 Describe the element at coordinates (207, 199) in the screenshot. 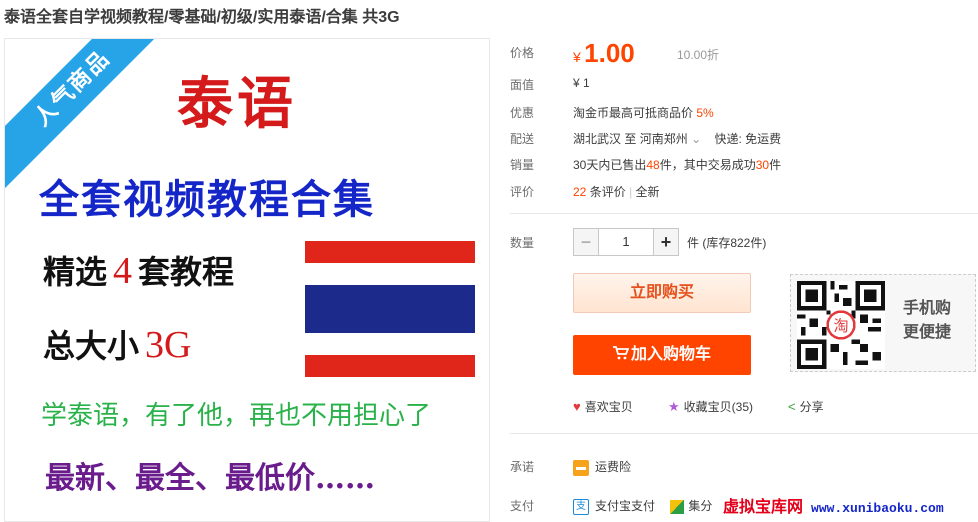

I see `poster-subtitle: 全套视频教程合集` at that location.